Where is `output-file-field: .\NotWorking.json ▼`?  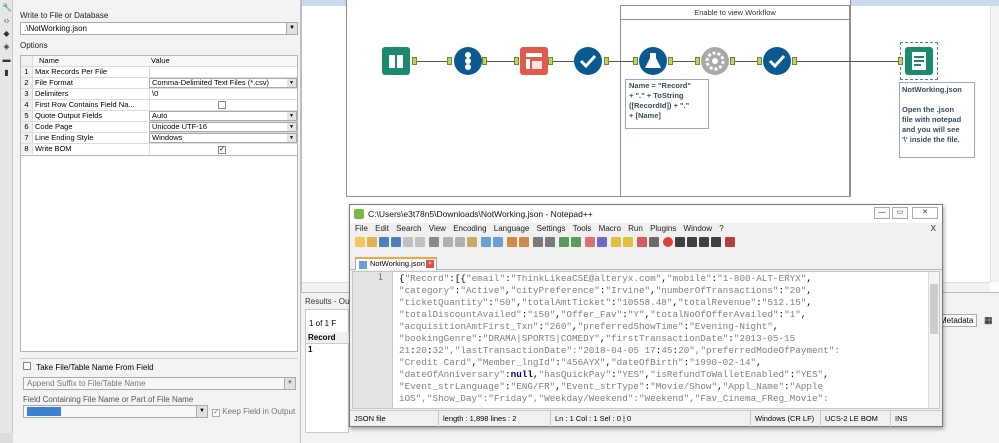
output-file-field: .\NotWorking.json ▼ is located at coordinates (159, 28).